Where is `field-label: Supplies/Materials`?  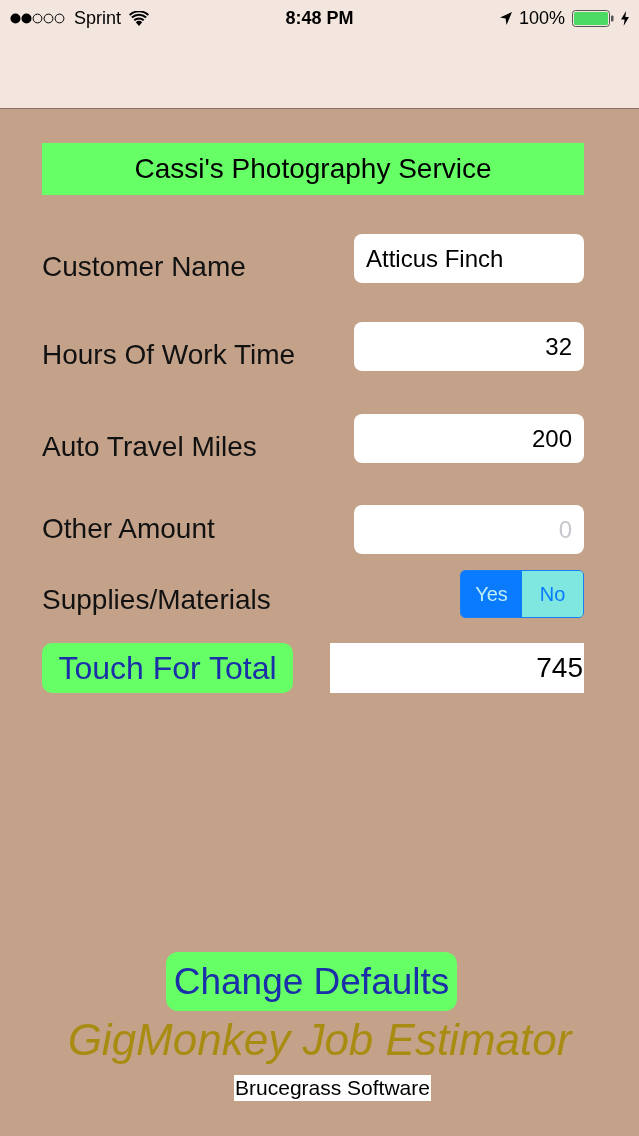
field-label: Supplies/Materials is located at coordinates (156, 600).